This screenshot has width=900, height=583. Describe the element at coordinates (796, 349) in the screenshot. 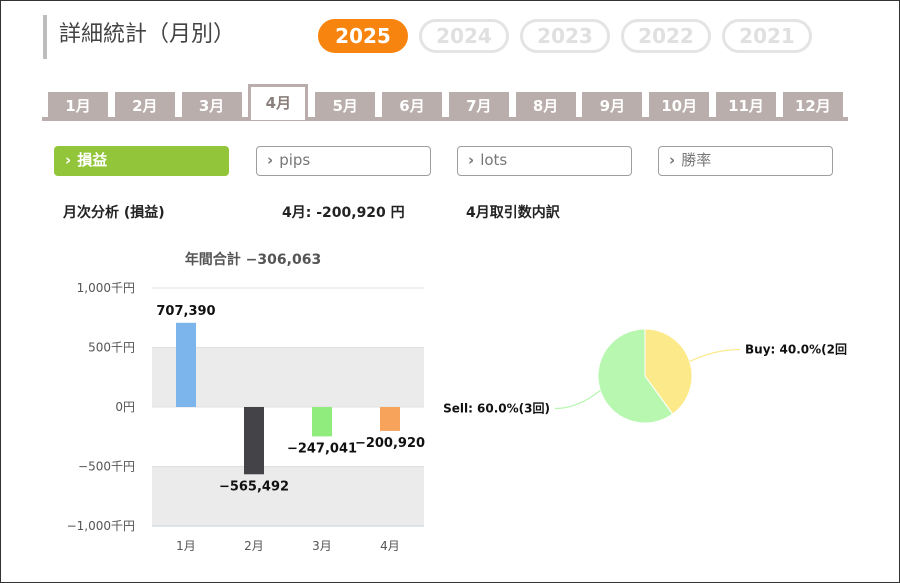

I see `pie-label-buy: Buy: 40.0%(2回` at that location.